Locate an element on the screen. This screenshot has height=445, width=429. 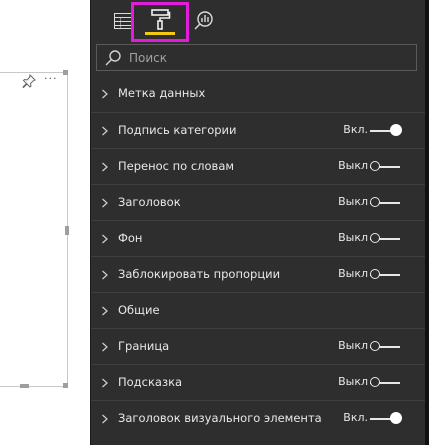
table-grid-icon is located at coordinates (123, 21).